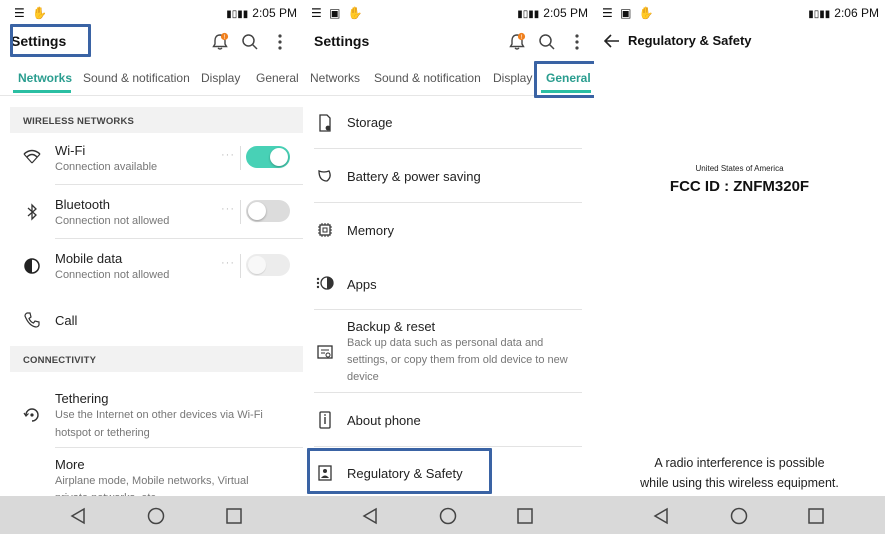  Describe the element at coordinates (228, 209) in the screenshot. I see `bluetooth-more-dots: ···` at that location.